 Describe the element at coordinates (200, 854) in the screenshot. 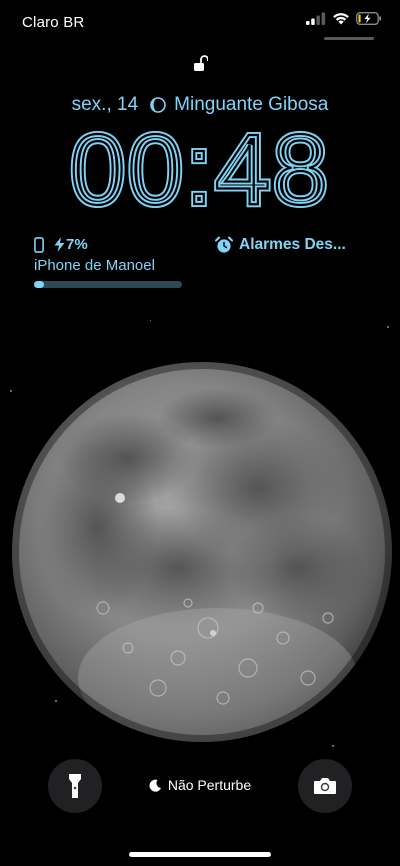

I see `home-indicator` at that location.